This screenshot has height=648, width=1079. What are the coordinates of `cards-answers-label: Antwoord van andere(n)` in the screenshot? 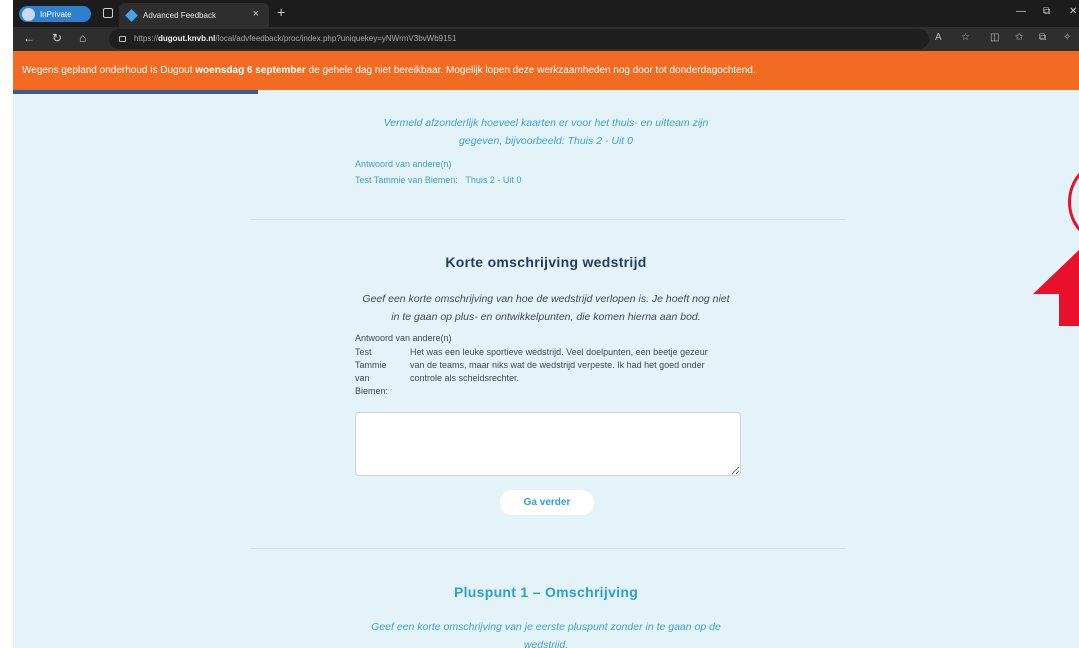 It's located at (403, 164).